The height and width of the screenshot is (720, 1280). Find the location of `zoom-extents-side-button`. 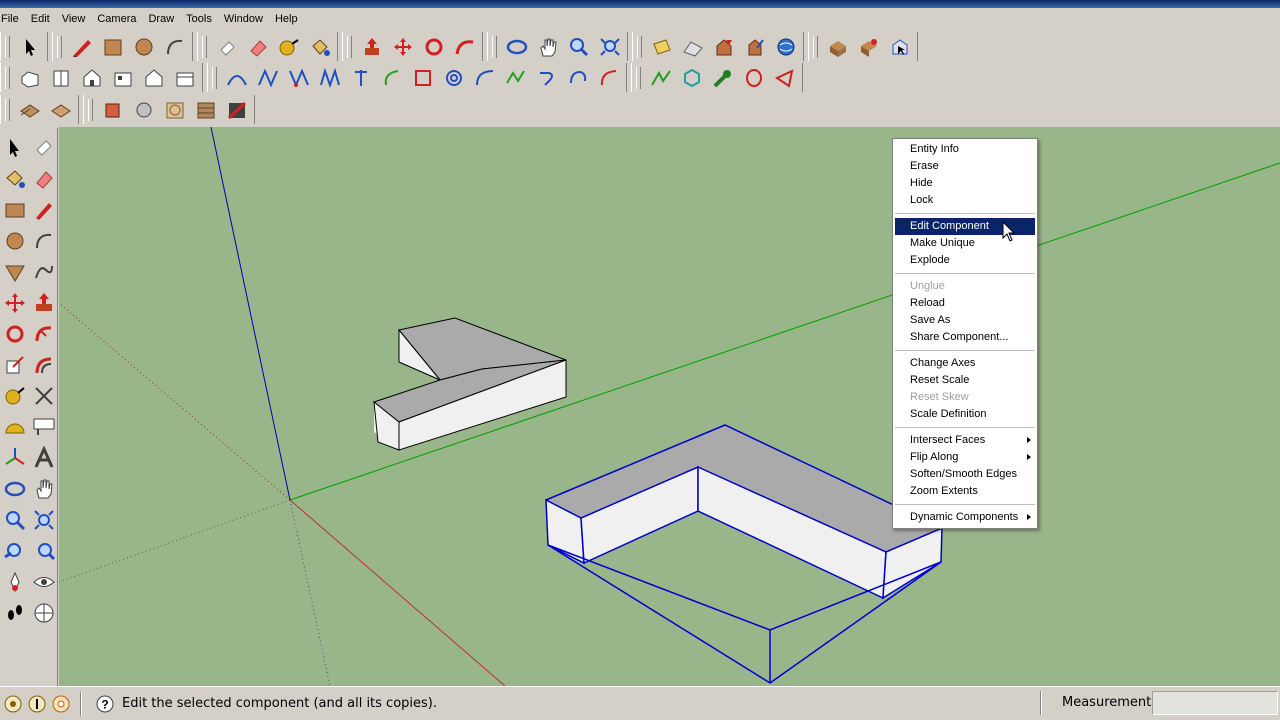

zoom-extents-side-button is located at coordinates (43, 550).